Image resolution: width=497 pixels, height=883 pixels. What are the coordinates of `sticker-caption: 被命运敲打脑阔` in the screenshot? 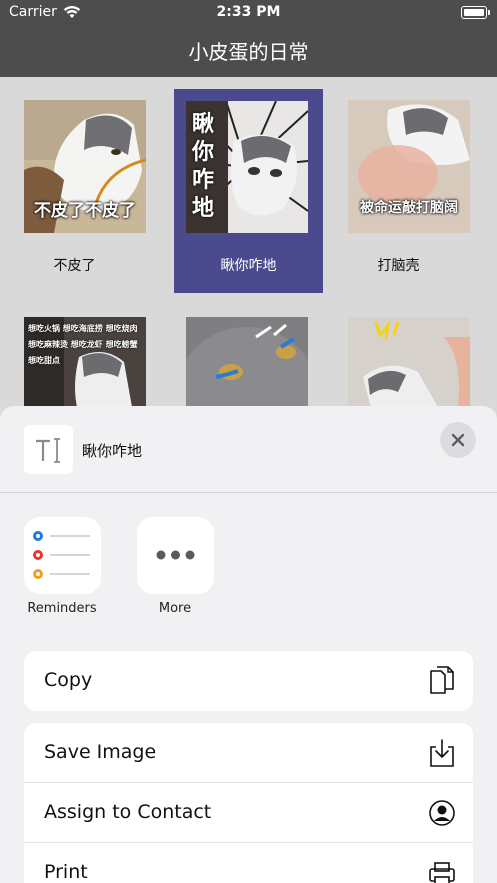 It's located at (409, 208).